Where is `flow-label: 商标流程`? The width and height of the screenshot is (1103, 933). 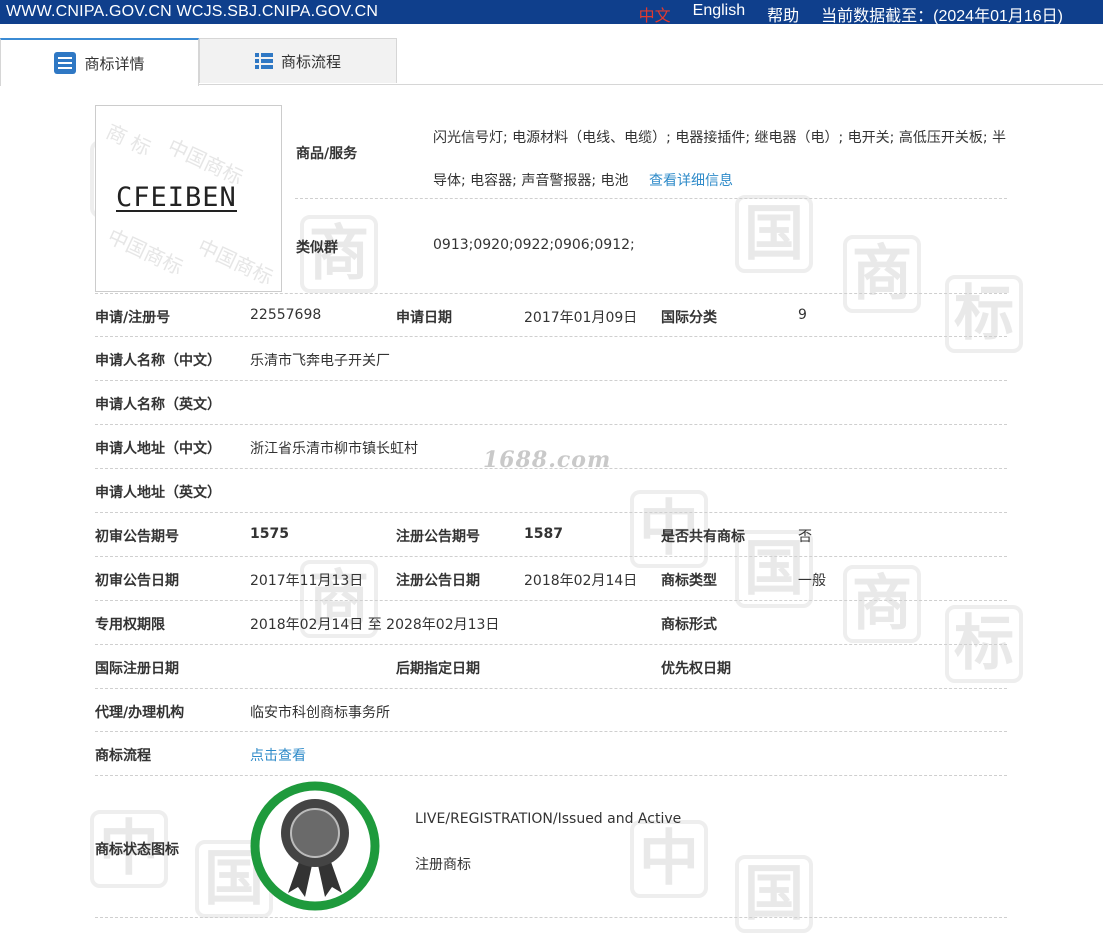
flow-label: 商标流程 is located at coordinates (123, 756).